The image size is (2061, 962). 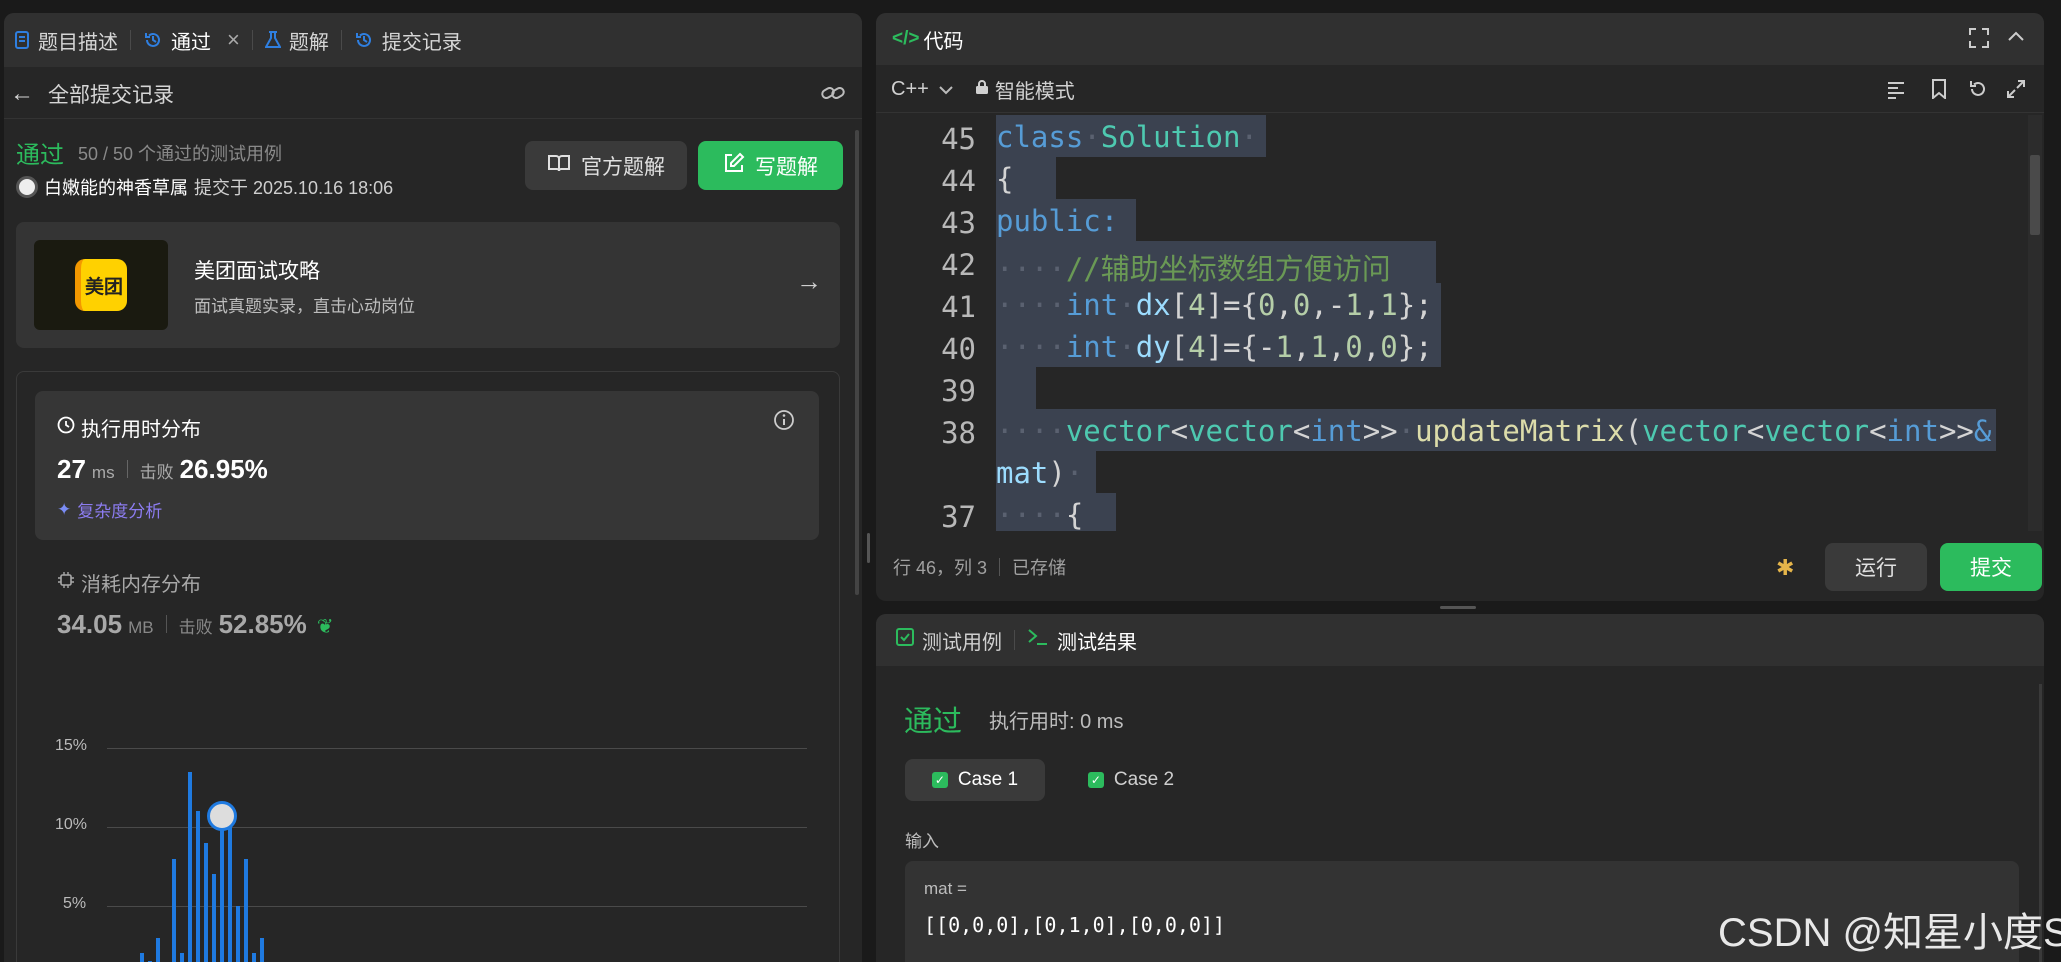 I want to click on stat-divider, so click(x=127, y=469).